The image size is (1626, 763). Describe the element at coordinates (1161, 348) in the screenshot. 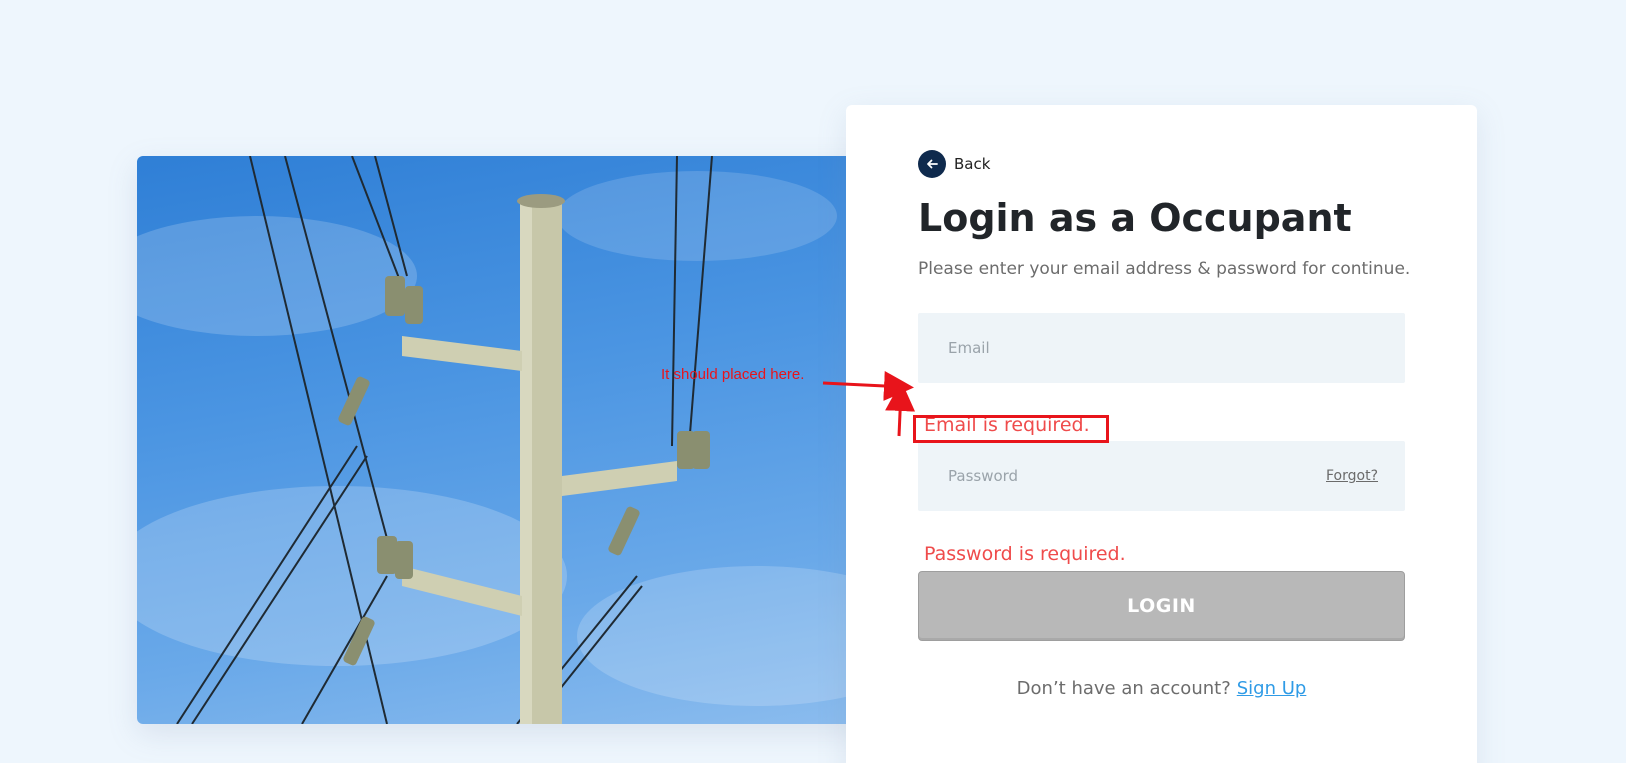

I see `email-input` at that location.